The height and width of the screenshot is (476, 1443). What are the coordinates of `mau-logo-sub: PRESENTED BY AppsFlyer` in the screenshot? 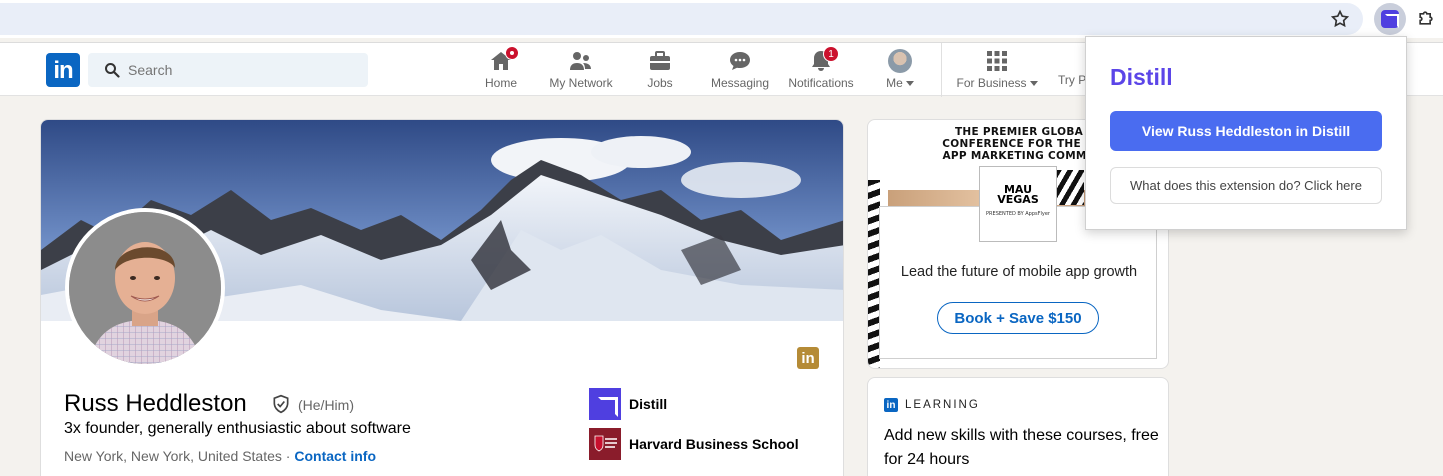 It's located at (1018, 214).